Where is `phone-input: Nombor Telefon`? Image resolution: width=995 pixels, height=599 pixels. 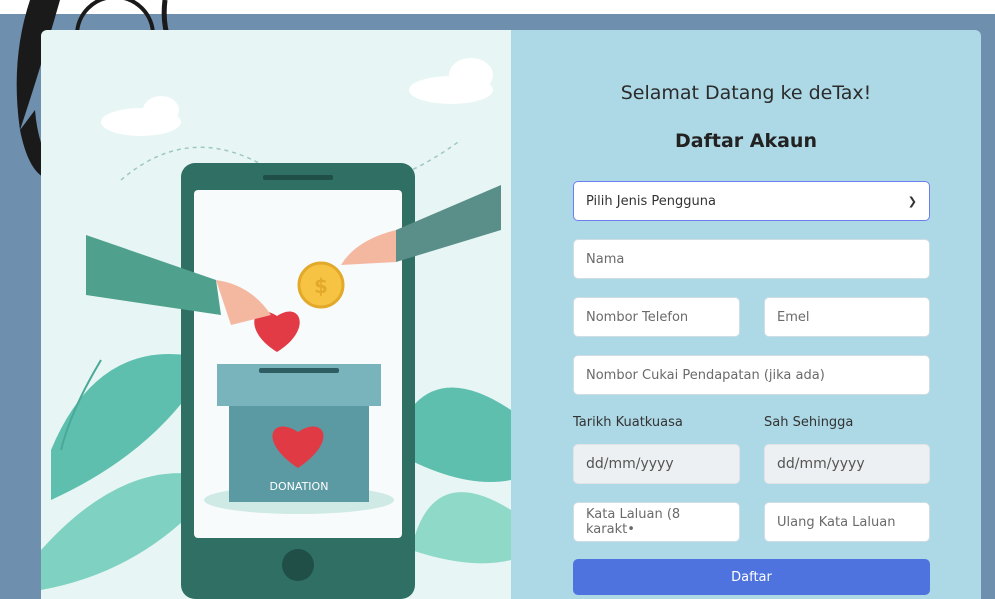 phone-input: Nombor Telefon is located at coordinates (656, 317).